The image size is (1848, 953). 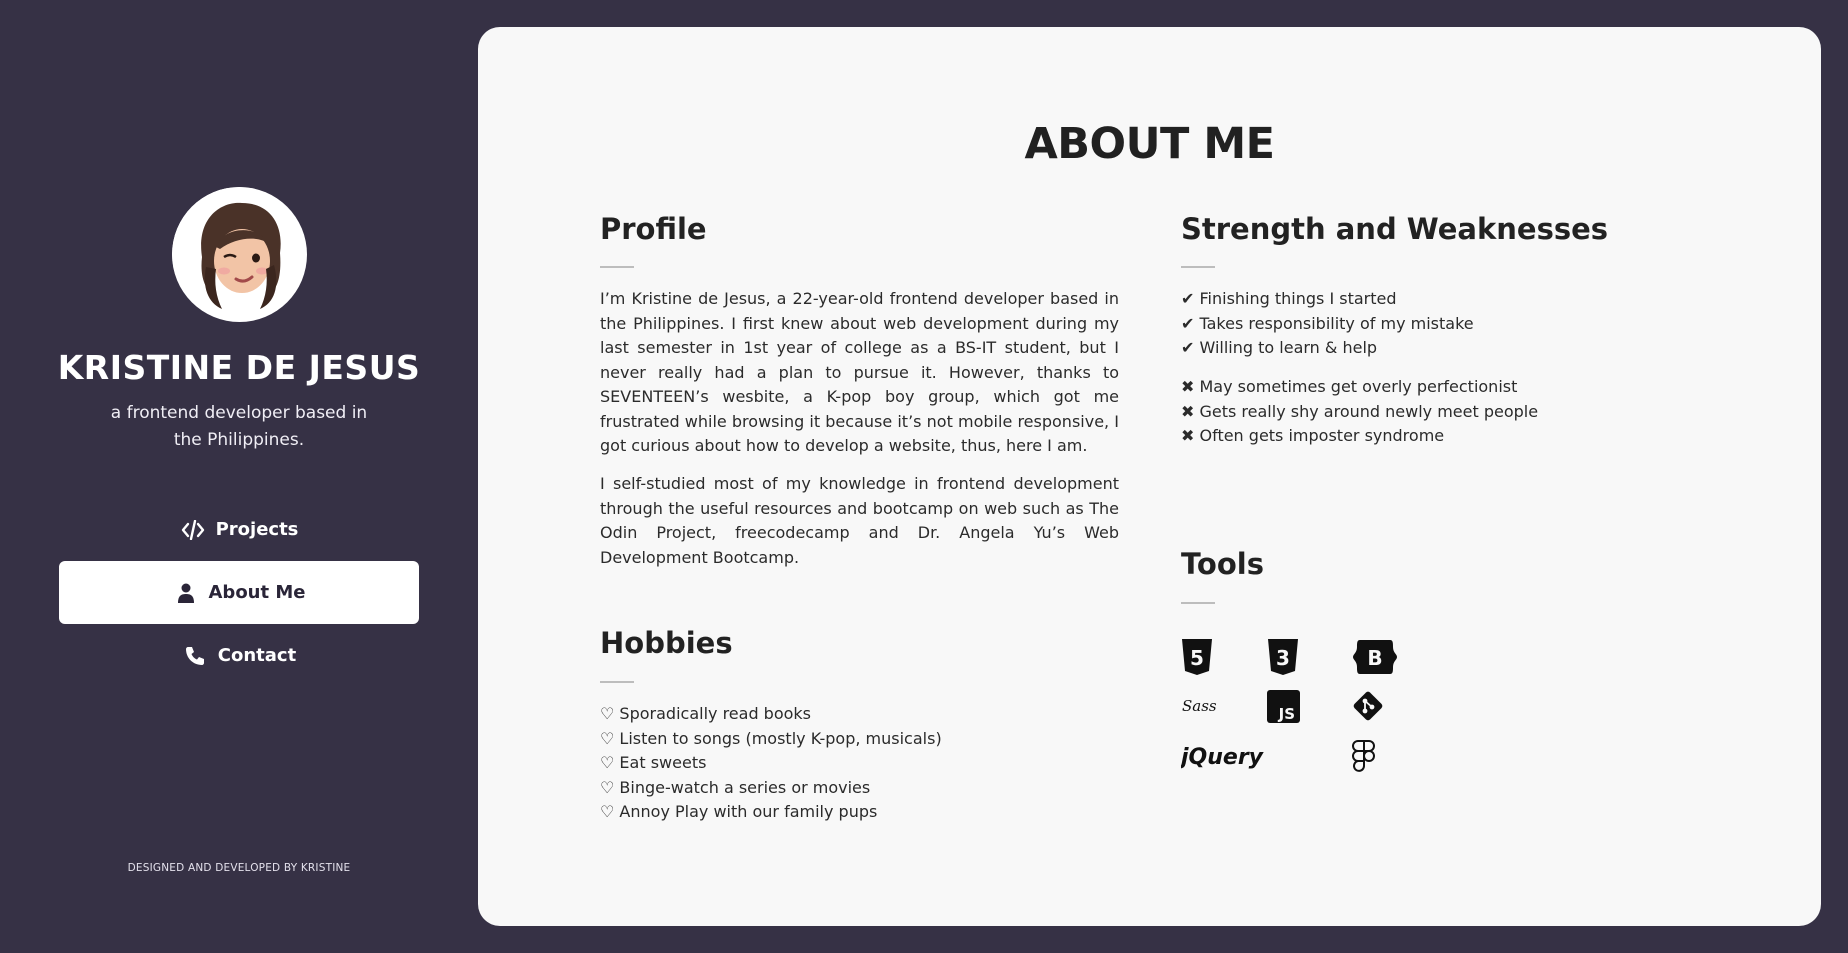 What do you see at coordinates (706, 713) in the screenshot?
I see `list-item: ♡ Sporadically read books` at bounding box center [706, 713].